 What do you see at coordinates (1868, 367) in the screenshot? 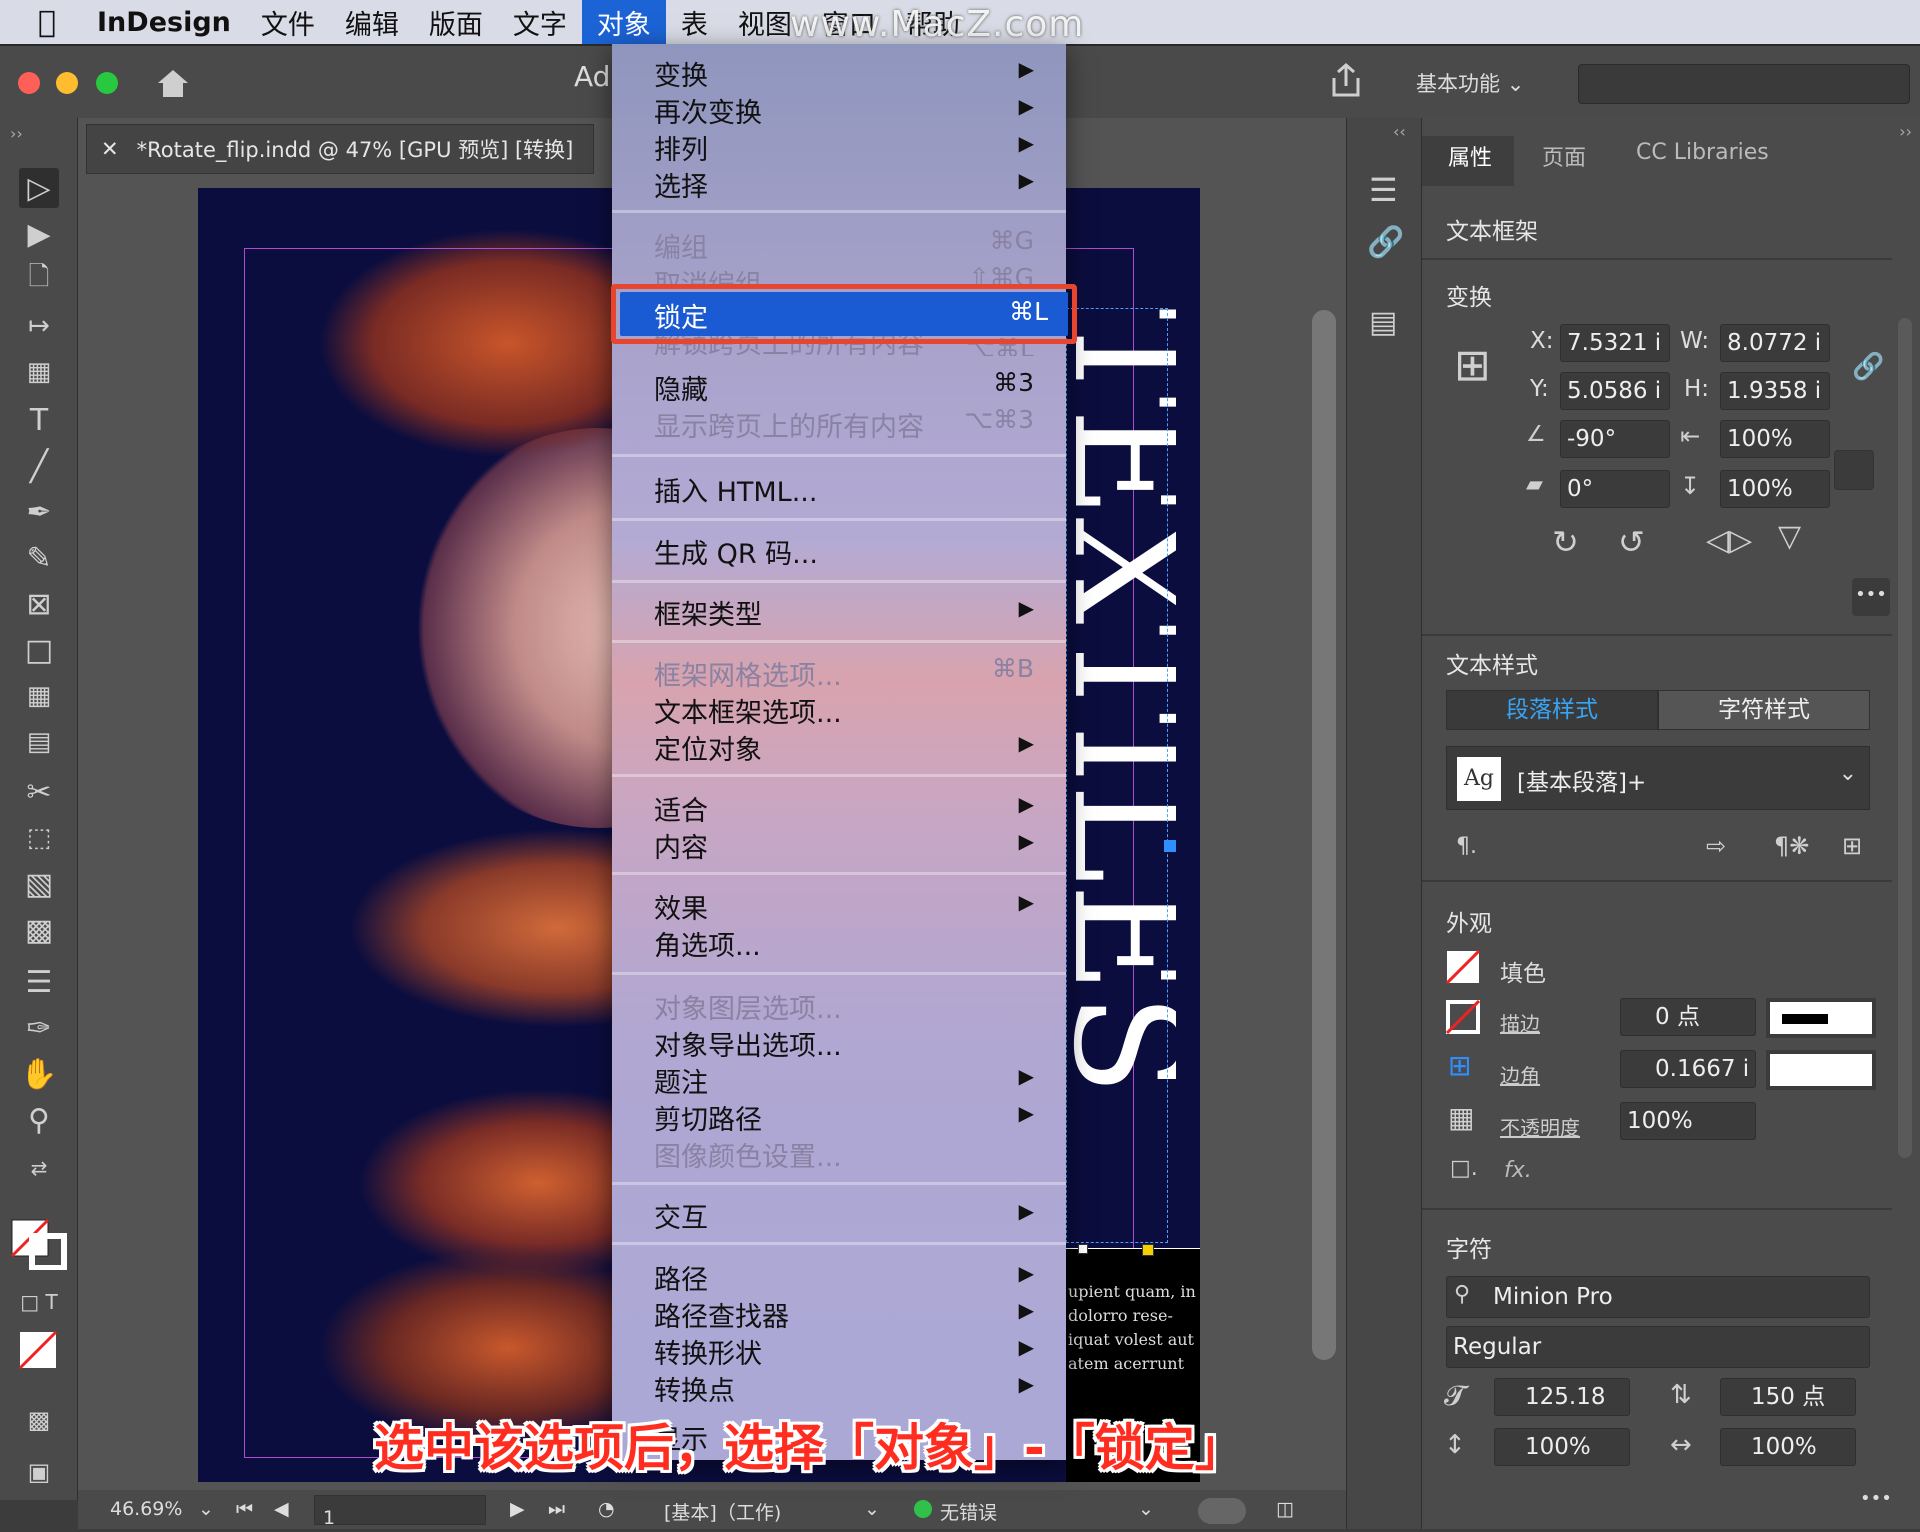
I see `constrain-proportions-icon: 🔗` at bounding box center [1868, 367].